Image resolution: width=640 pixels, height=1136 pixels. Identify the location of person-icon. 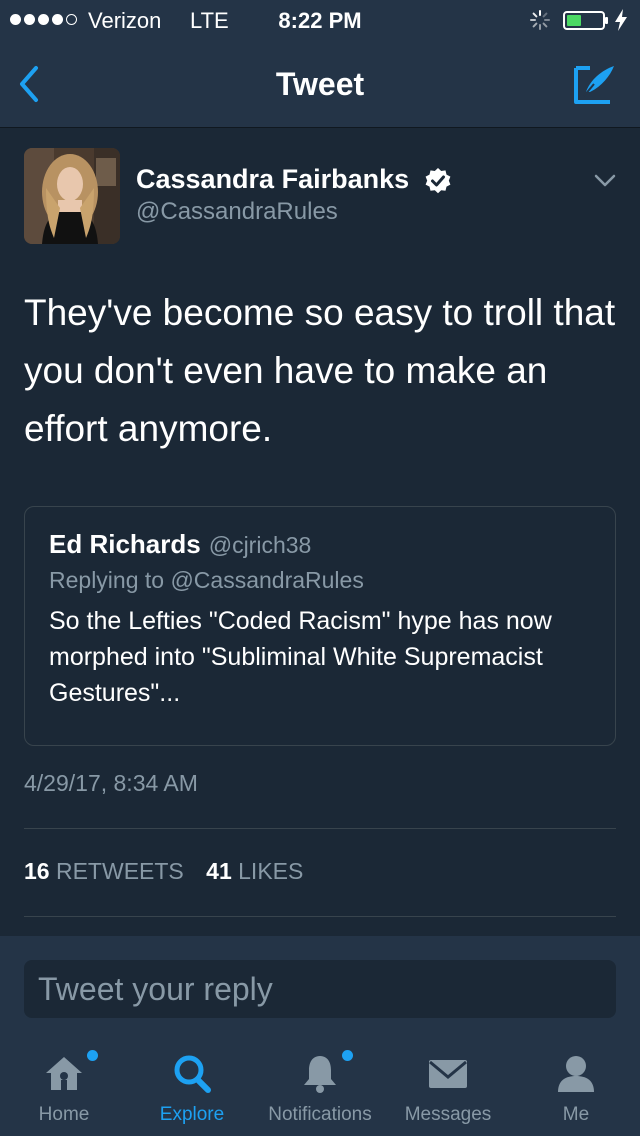
(576, 1074).